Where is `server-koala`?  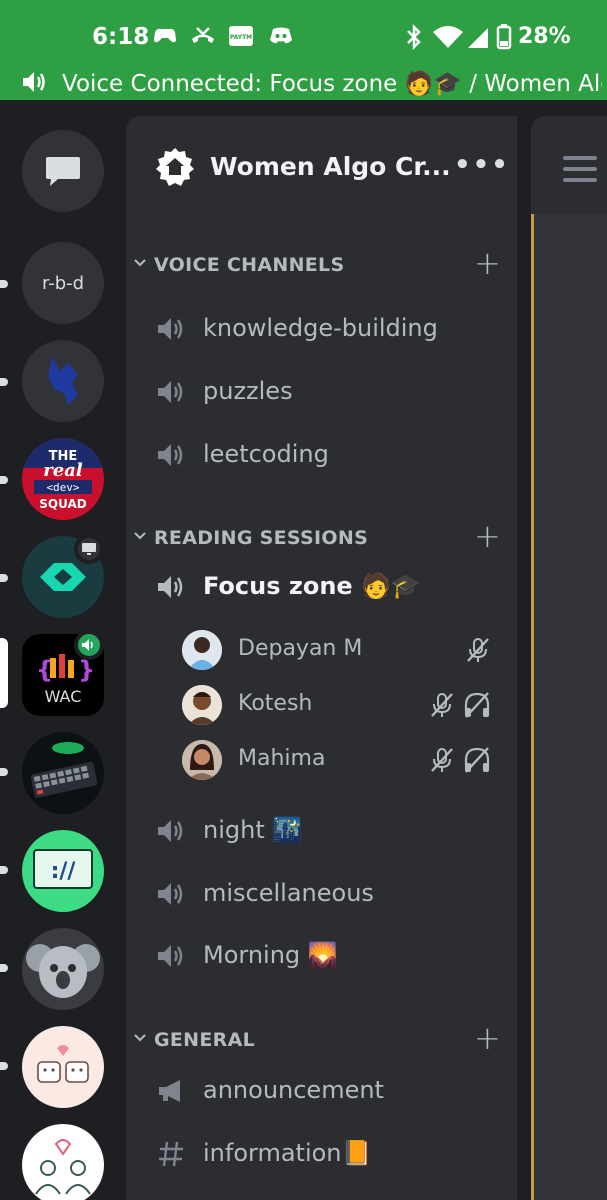
server-koala is located at coordinates (63, 969).